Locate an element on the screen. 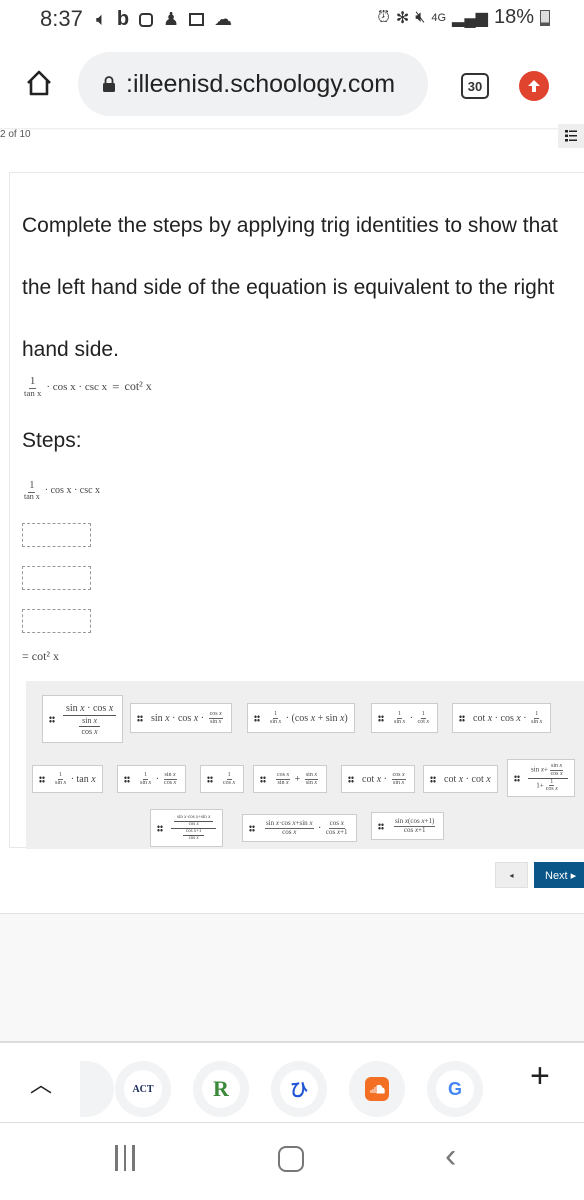 Image resolution: width=584 pixels, height=1200 pixels. answer-tile-2: sin x · cos x · cos x sin x is located at coordinates (181, 718).